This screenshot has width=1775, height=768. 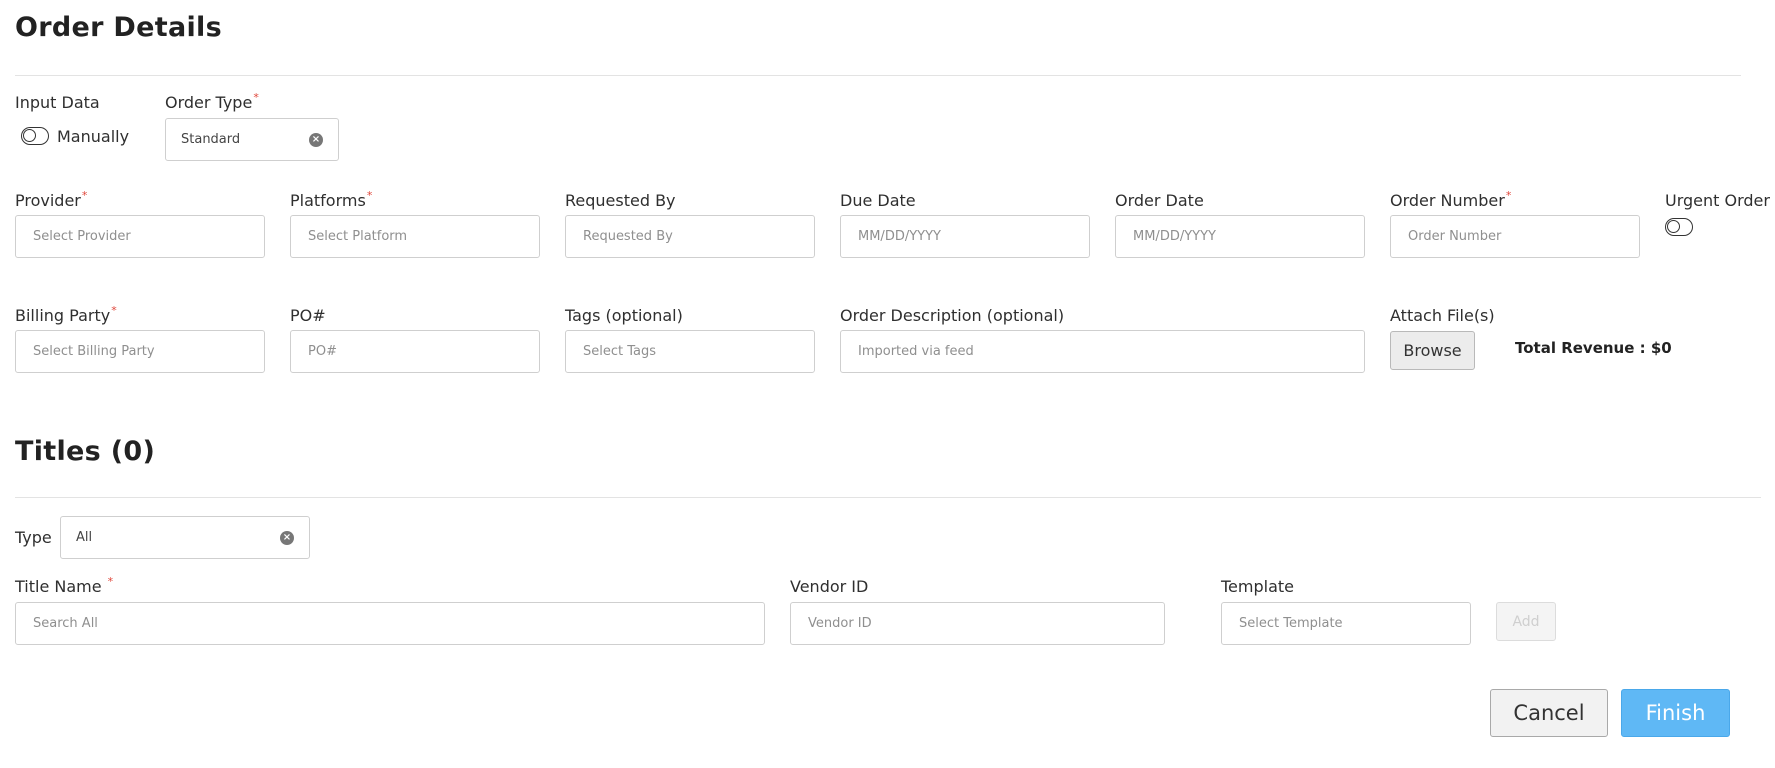 I want to click on requested-by-field, so click(x=690, y=236).